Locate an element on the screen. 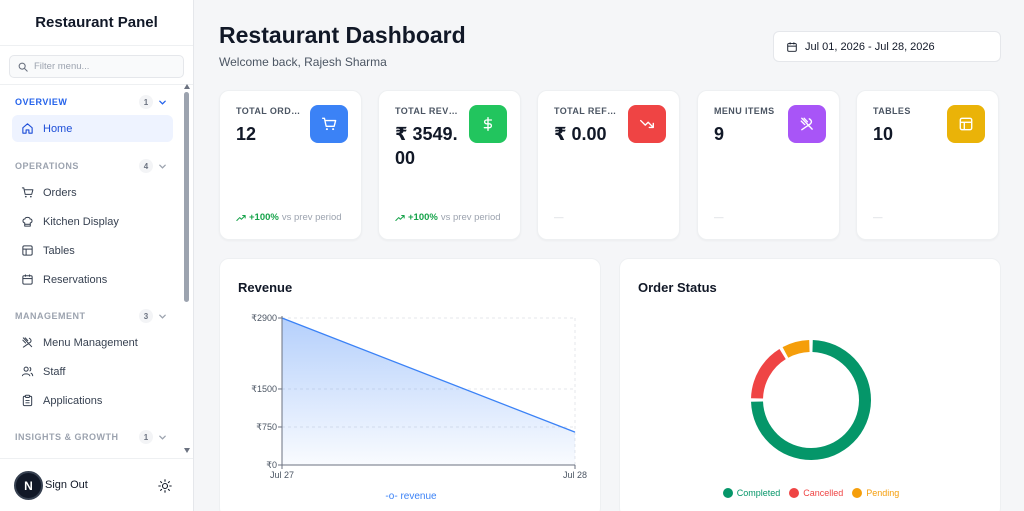 The height and width of the screenshot is (511, 1024). order-status-legend: Completed Cancelled Pending is located at coordinates (811, 493).